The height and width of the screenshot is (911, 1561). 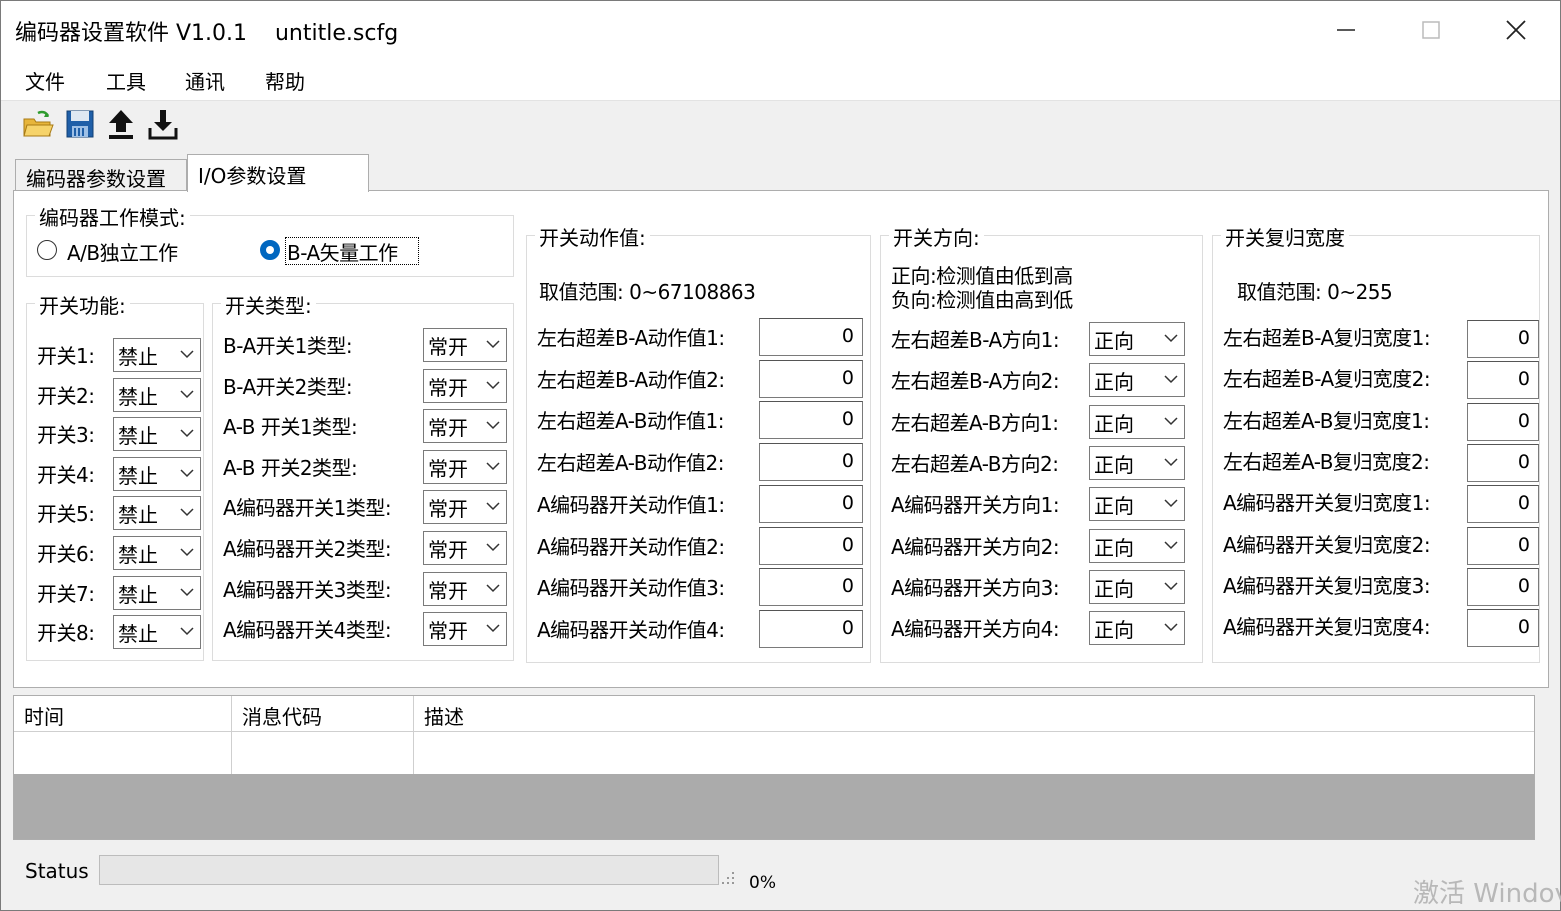 I want to click on status-bar: Status 0%, so click(x=781, y=879).